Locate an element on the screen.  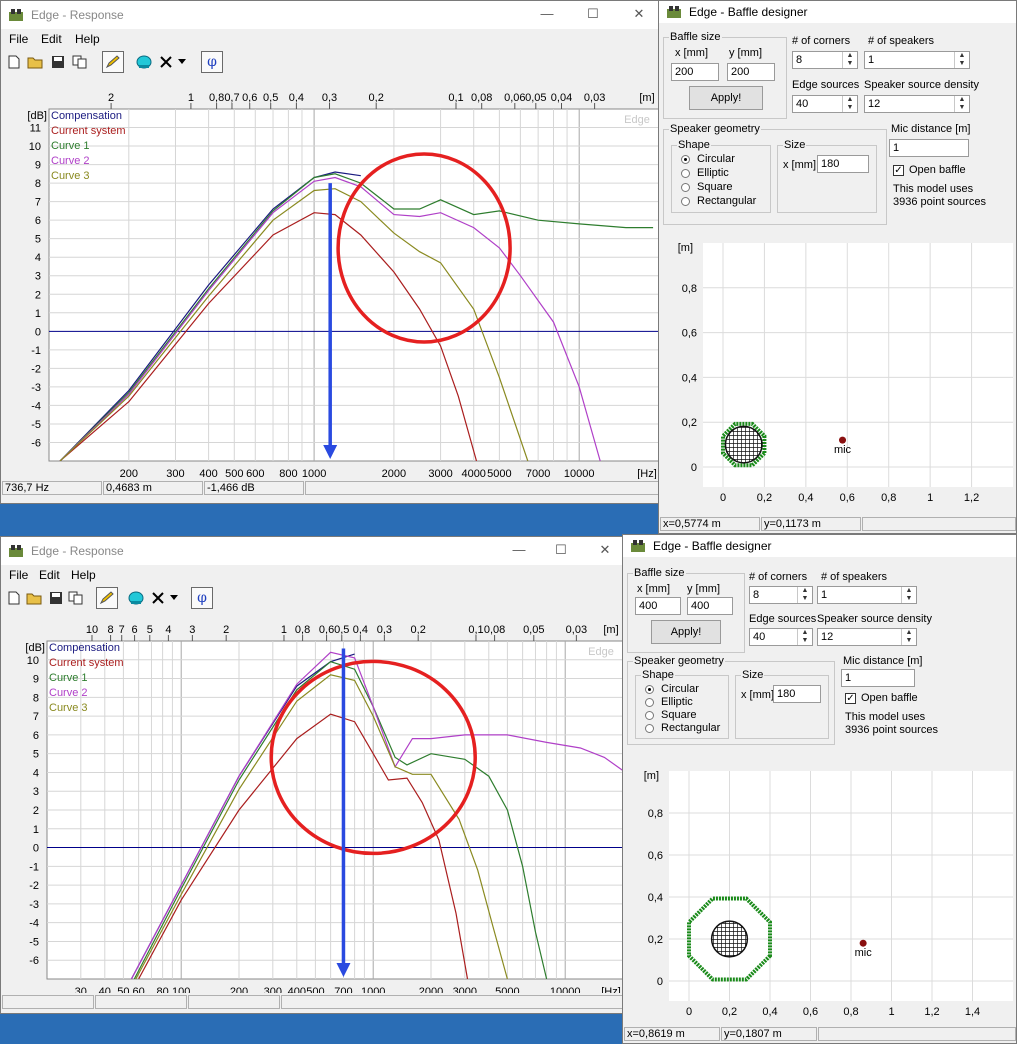
baffle-x-input: 200 is located at coordinates (695, 72).